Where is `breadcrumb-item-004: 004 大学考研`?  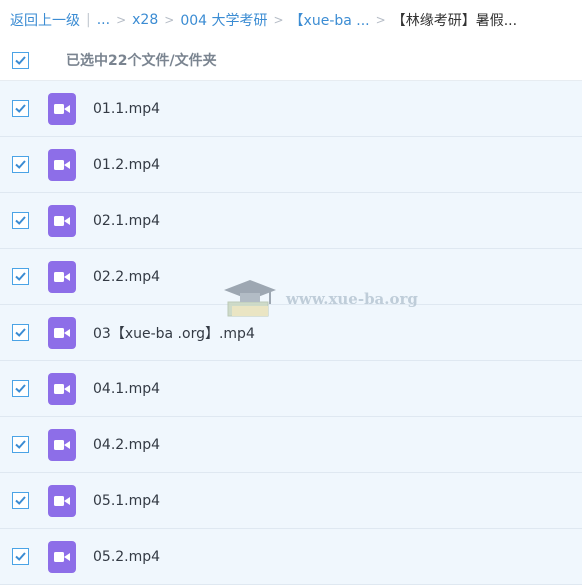
breadcrumb-item-004: 004 大学考研 is located at coordinates (223, 20).